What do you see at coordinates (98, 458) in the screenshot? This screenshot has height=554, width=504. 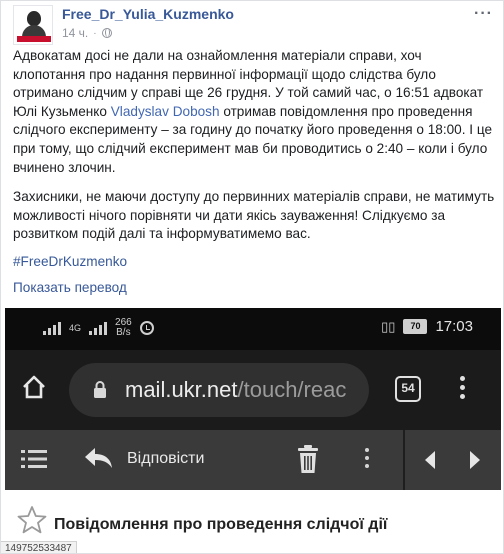 I see `reply-icon` at bounding box center [98, 458].